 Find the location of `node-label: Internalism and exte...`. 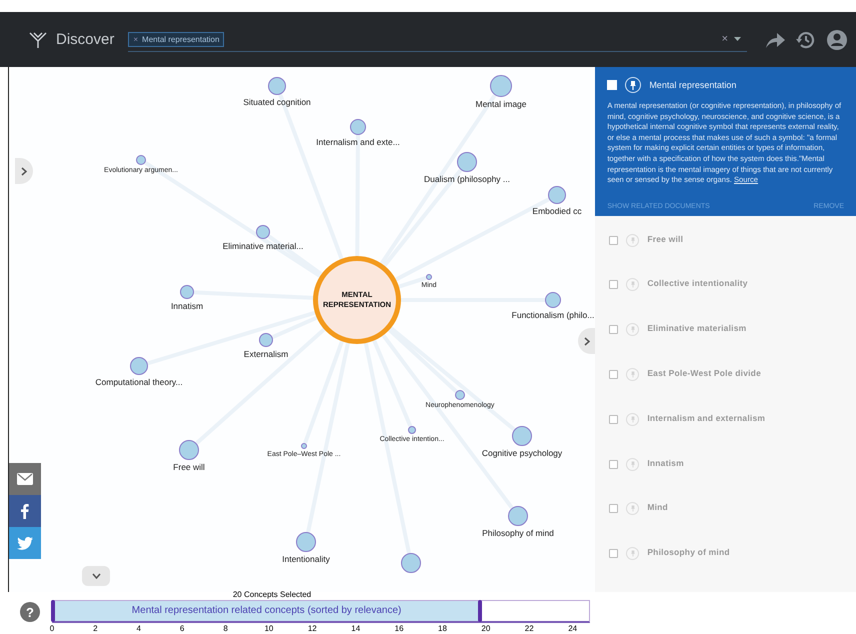

node-label: Internalism and exte... is located at coordinates (358, 142).